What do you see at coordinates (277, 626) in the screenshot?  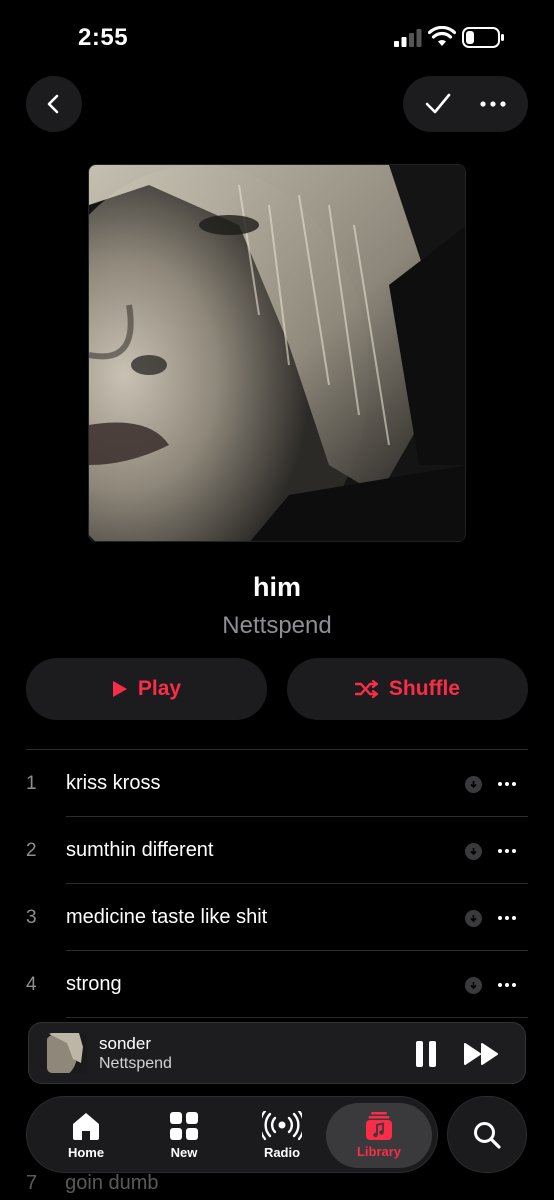 I see `album-artist-link: Nettspend` at bounding box center [277, 626].